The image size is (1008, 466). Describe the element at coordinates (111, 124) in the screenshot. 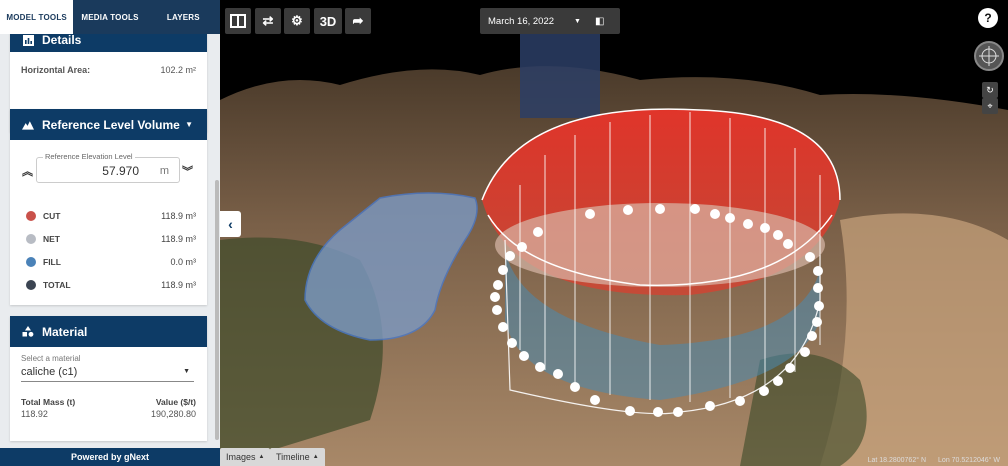

I see `reference-volume-title: Reference Level Volume` at that location.